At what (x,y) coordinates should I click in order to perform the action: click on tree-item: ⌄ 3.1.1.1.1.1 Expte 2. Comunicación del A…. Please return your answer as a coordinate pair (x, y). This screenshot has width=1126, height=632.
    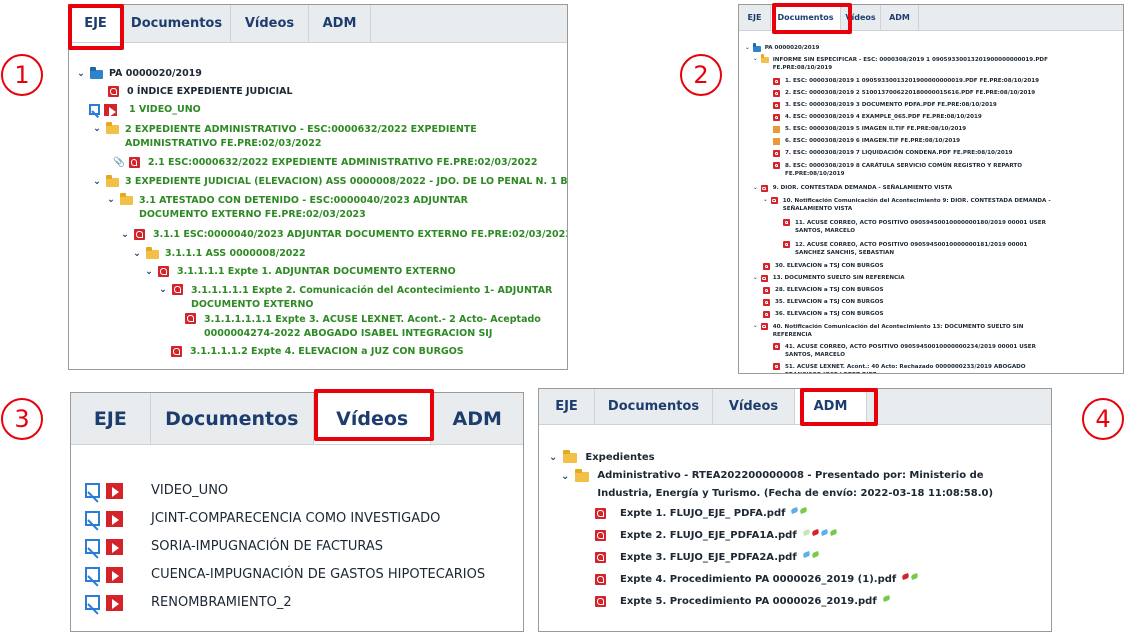
    Looking at the image, I should click on (359, 298).